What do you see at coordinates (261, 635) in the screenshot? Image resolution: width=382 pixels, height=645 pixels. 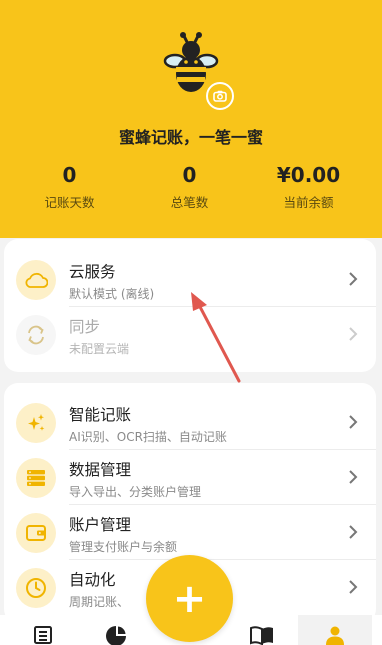 I see `book-icon` at bounding box center [261, 635].